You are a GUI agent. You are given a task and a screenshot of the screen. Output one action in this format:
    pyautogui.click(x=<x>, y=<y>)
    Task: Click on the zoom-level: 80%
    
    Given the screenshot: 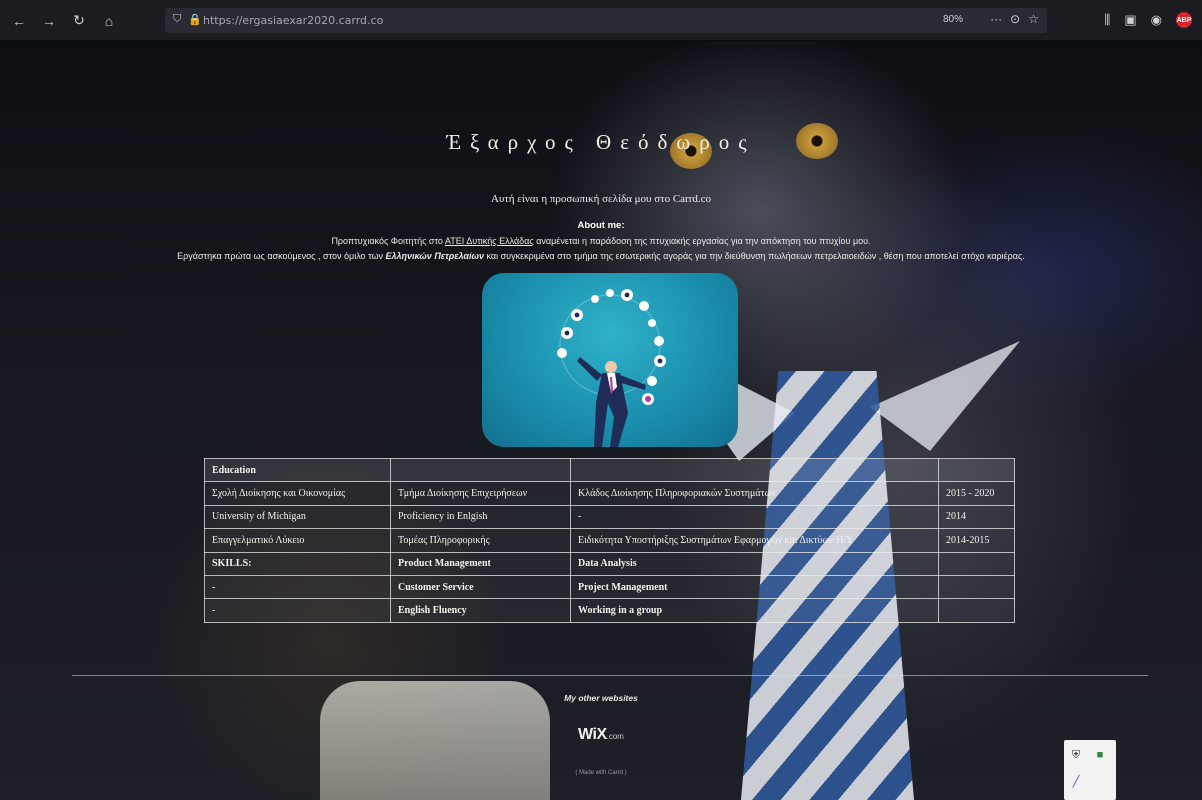 What is the action you would take?
    pyautogui.click(x=953, y=19)
    